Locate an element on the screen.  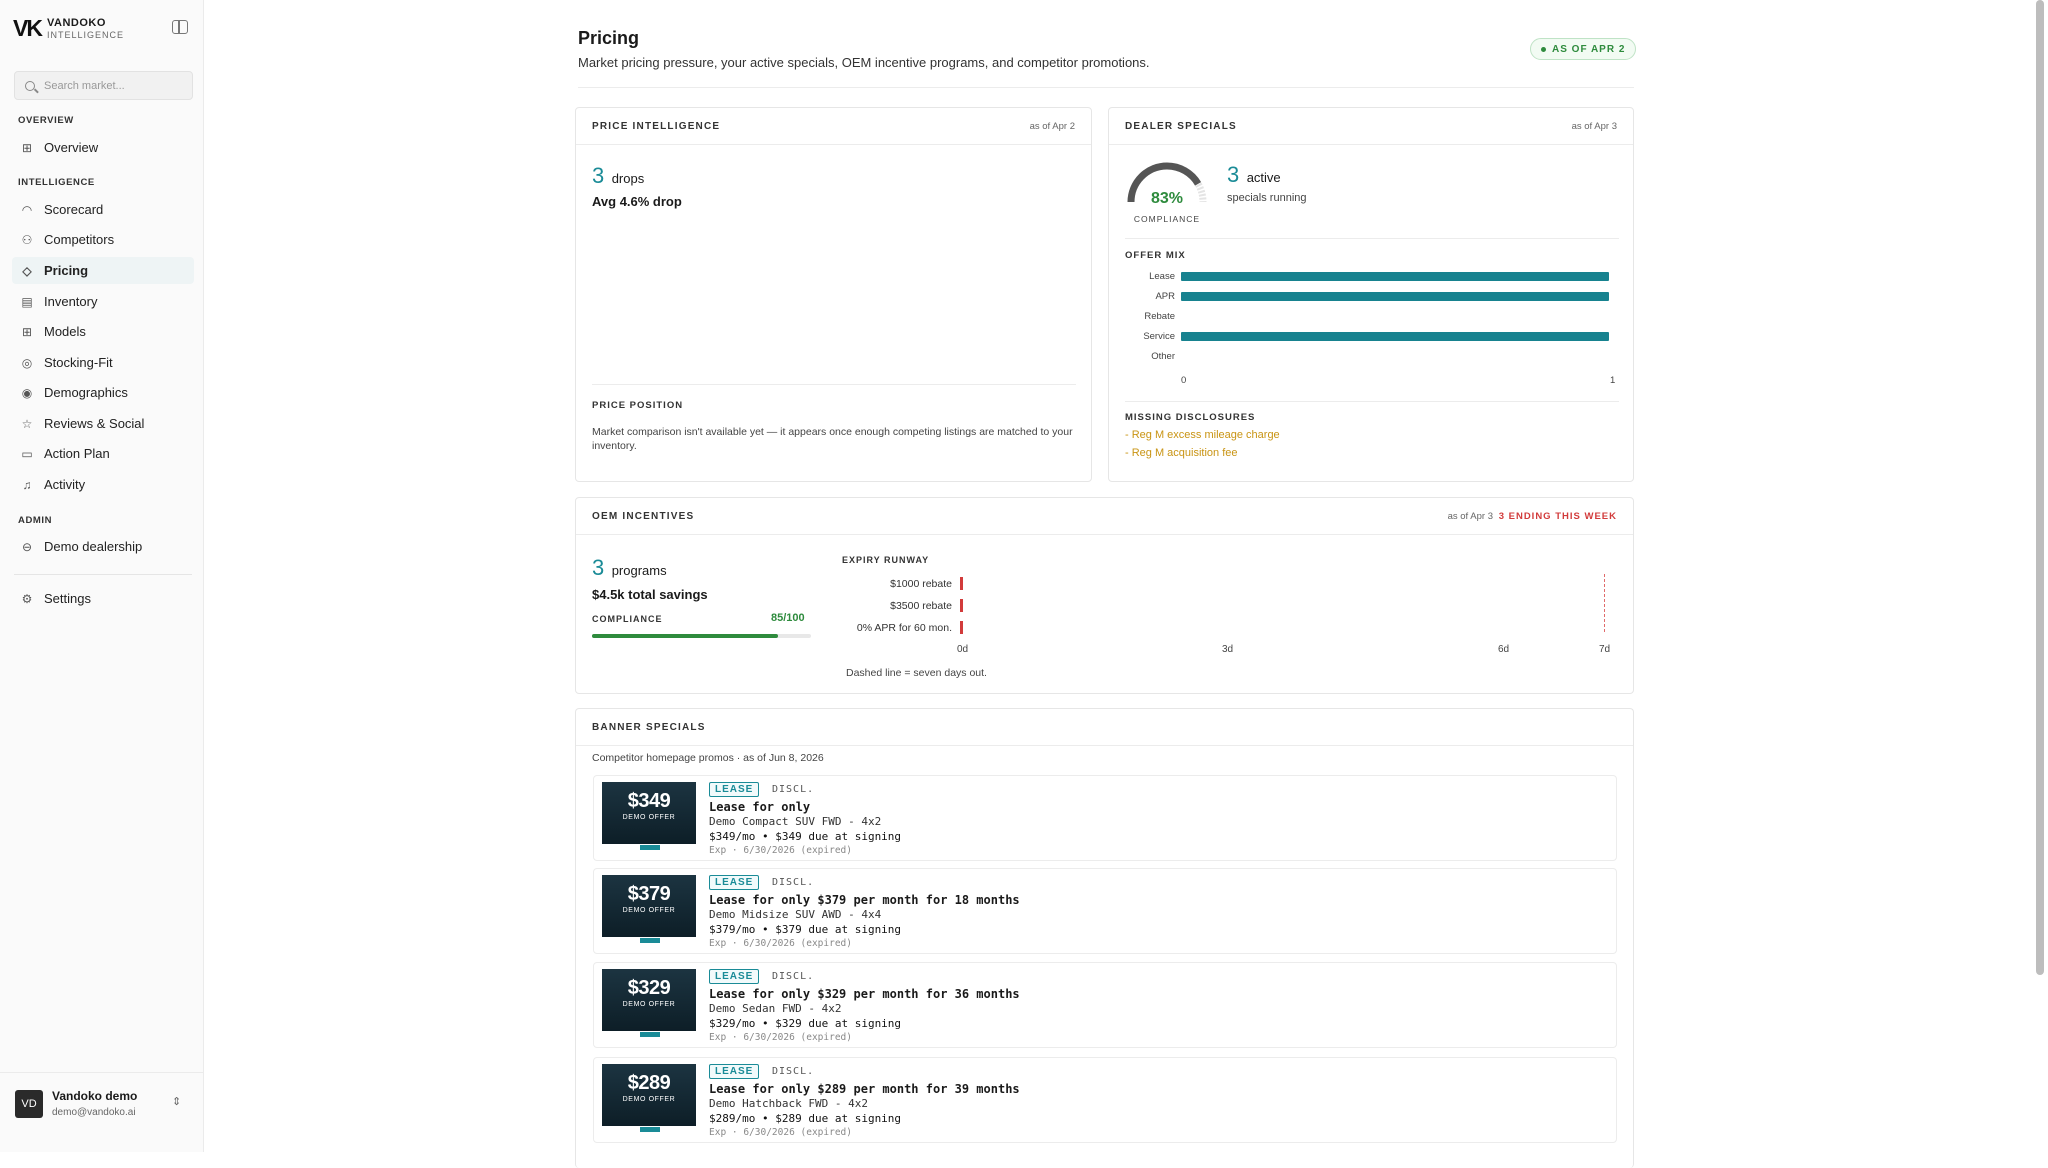
sidebar-item-competitors: ⚇ Competitors is located at coordinates (103, 239).